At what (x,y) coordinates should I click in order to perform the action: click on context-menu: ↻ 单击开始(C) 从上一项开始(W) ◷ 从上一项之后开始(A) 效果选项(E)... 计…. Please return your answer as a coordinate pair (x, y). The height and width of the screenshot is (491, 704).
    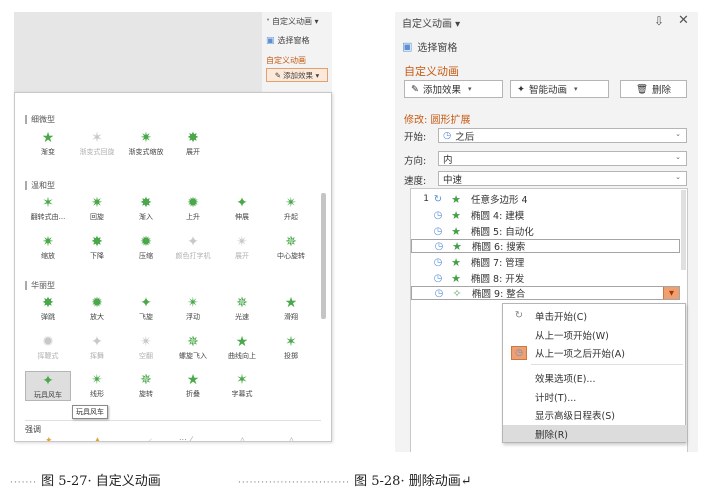
    Looking at the image, I should click on (594, 373).